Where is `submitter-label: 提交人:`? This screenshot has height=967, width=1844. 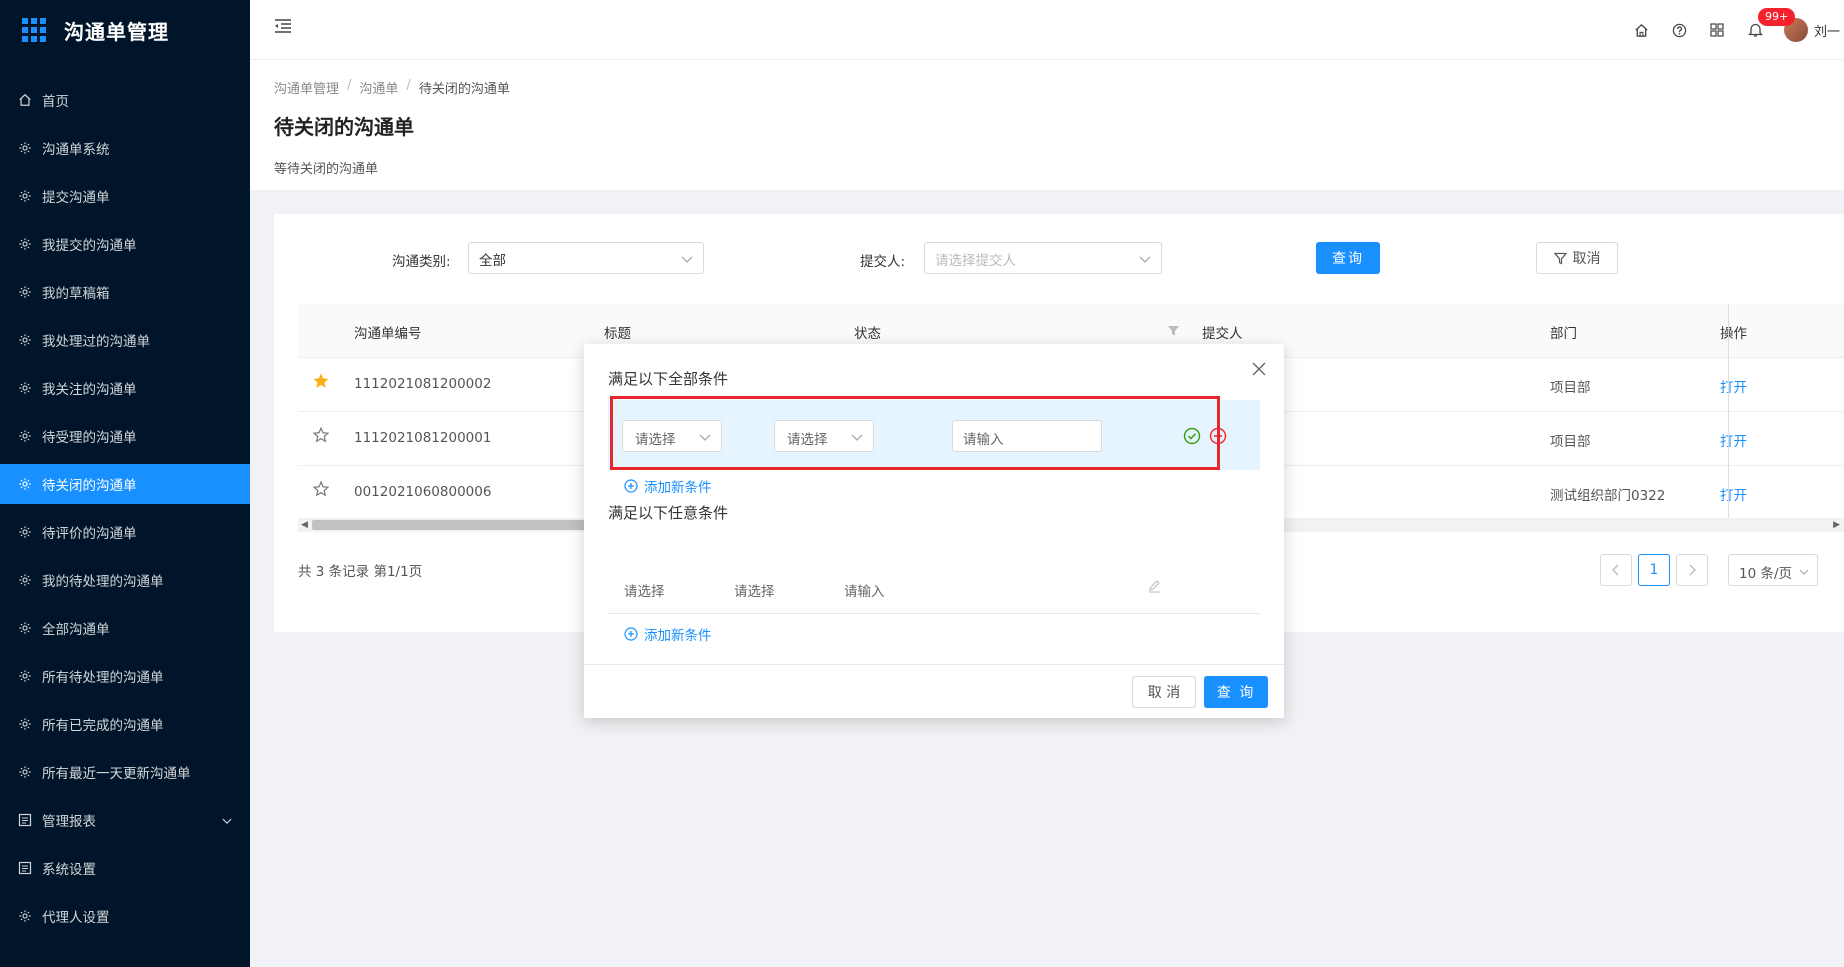 submitter-label: 提交人: is located at coordinates (883, 262).